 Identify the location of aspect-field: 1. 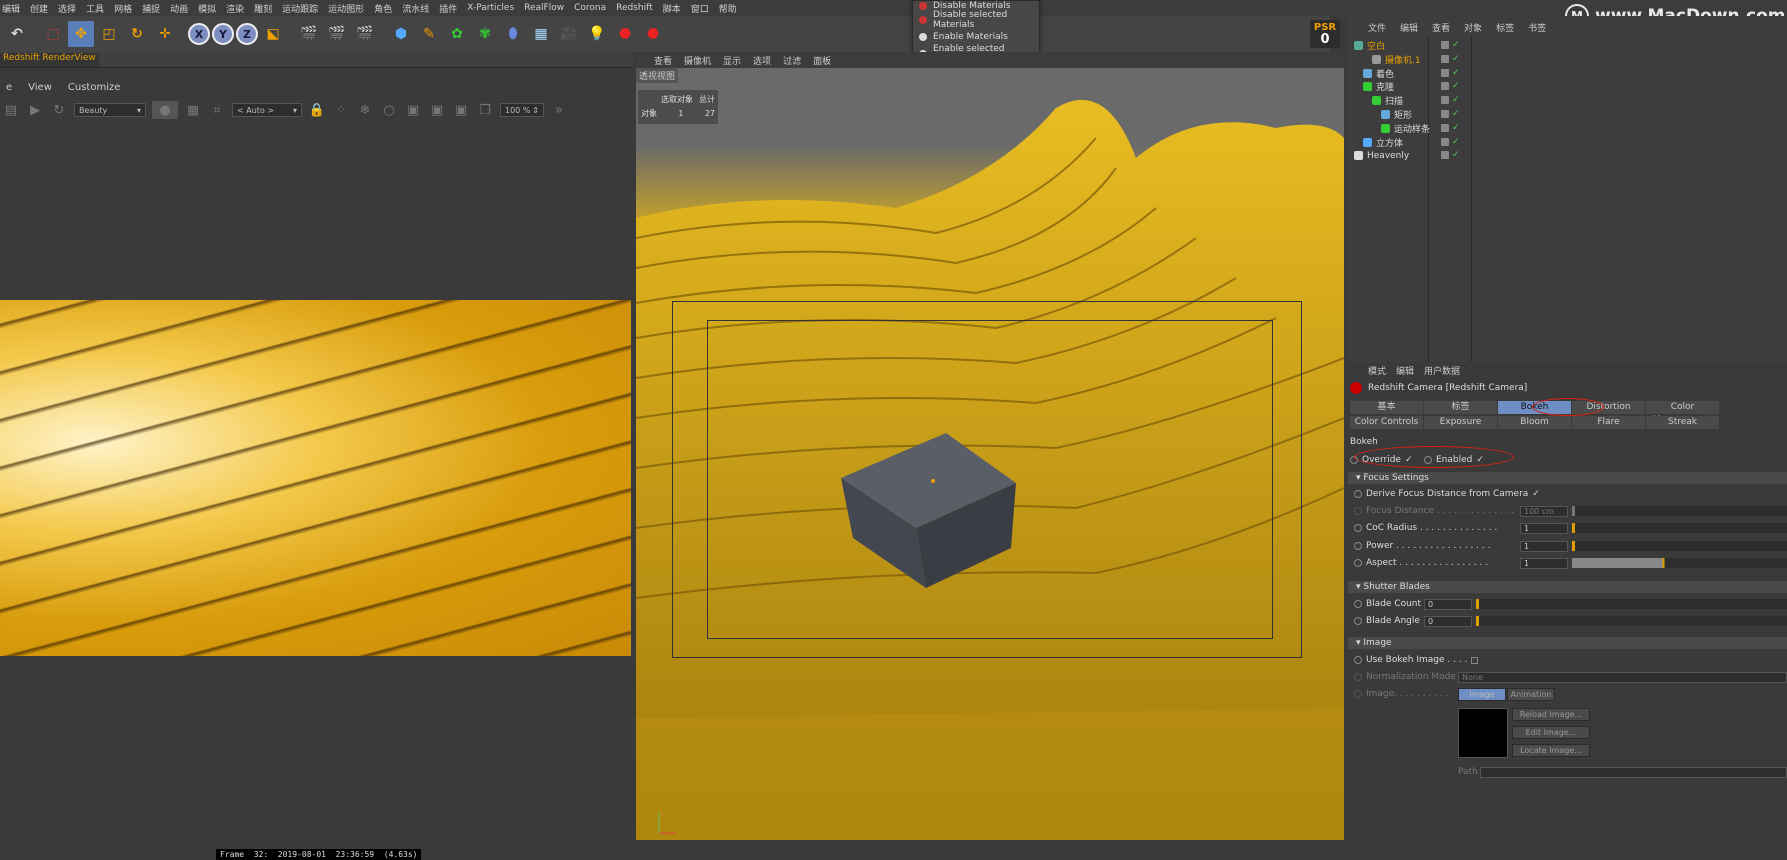
(1544, 563).